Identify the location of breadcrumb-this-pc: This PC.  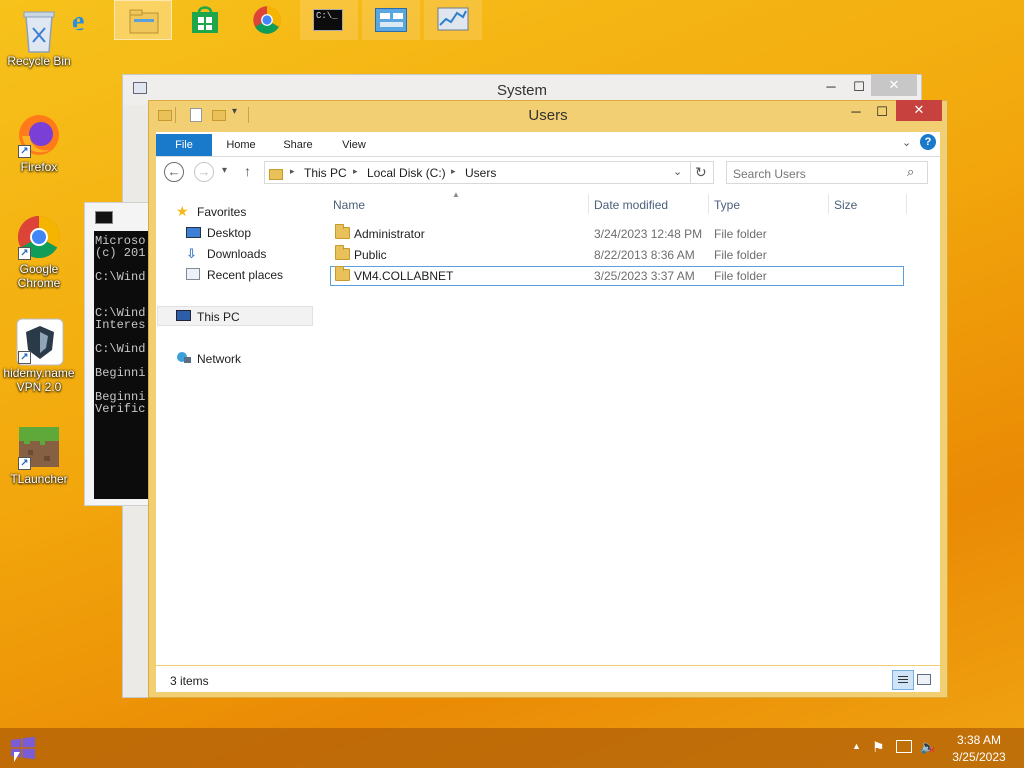
(325, 173).